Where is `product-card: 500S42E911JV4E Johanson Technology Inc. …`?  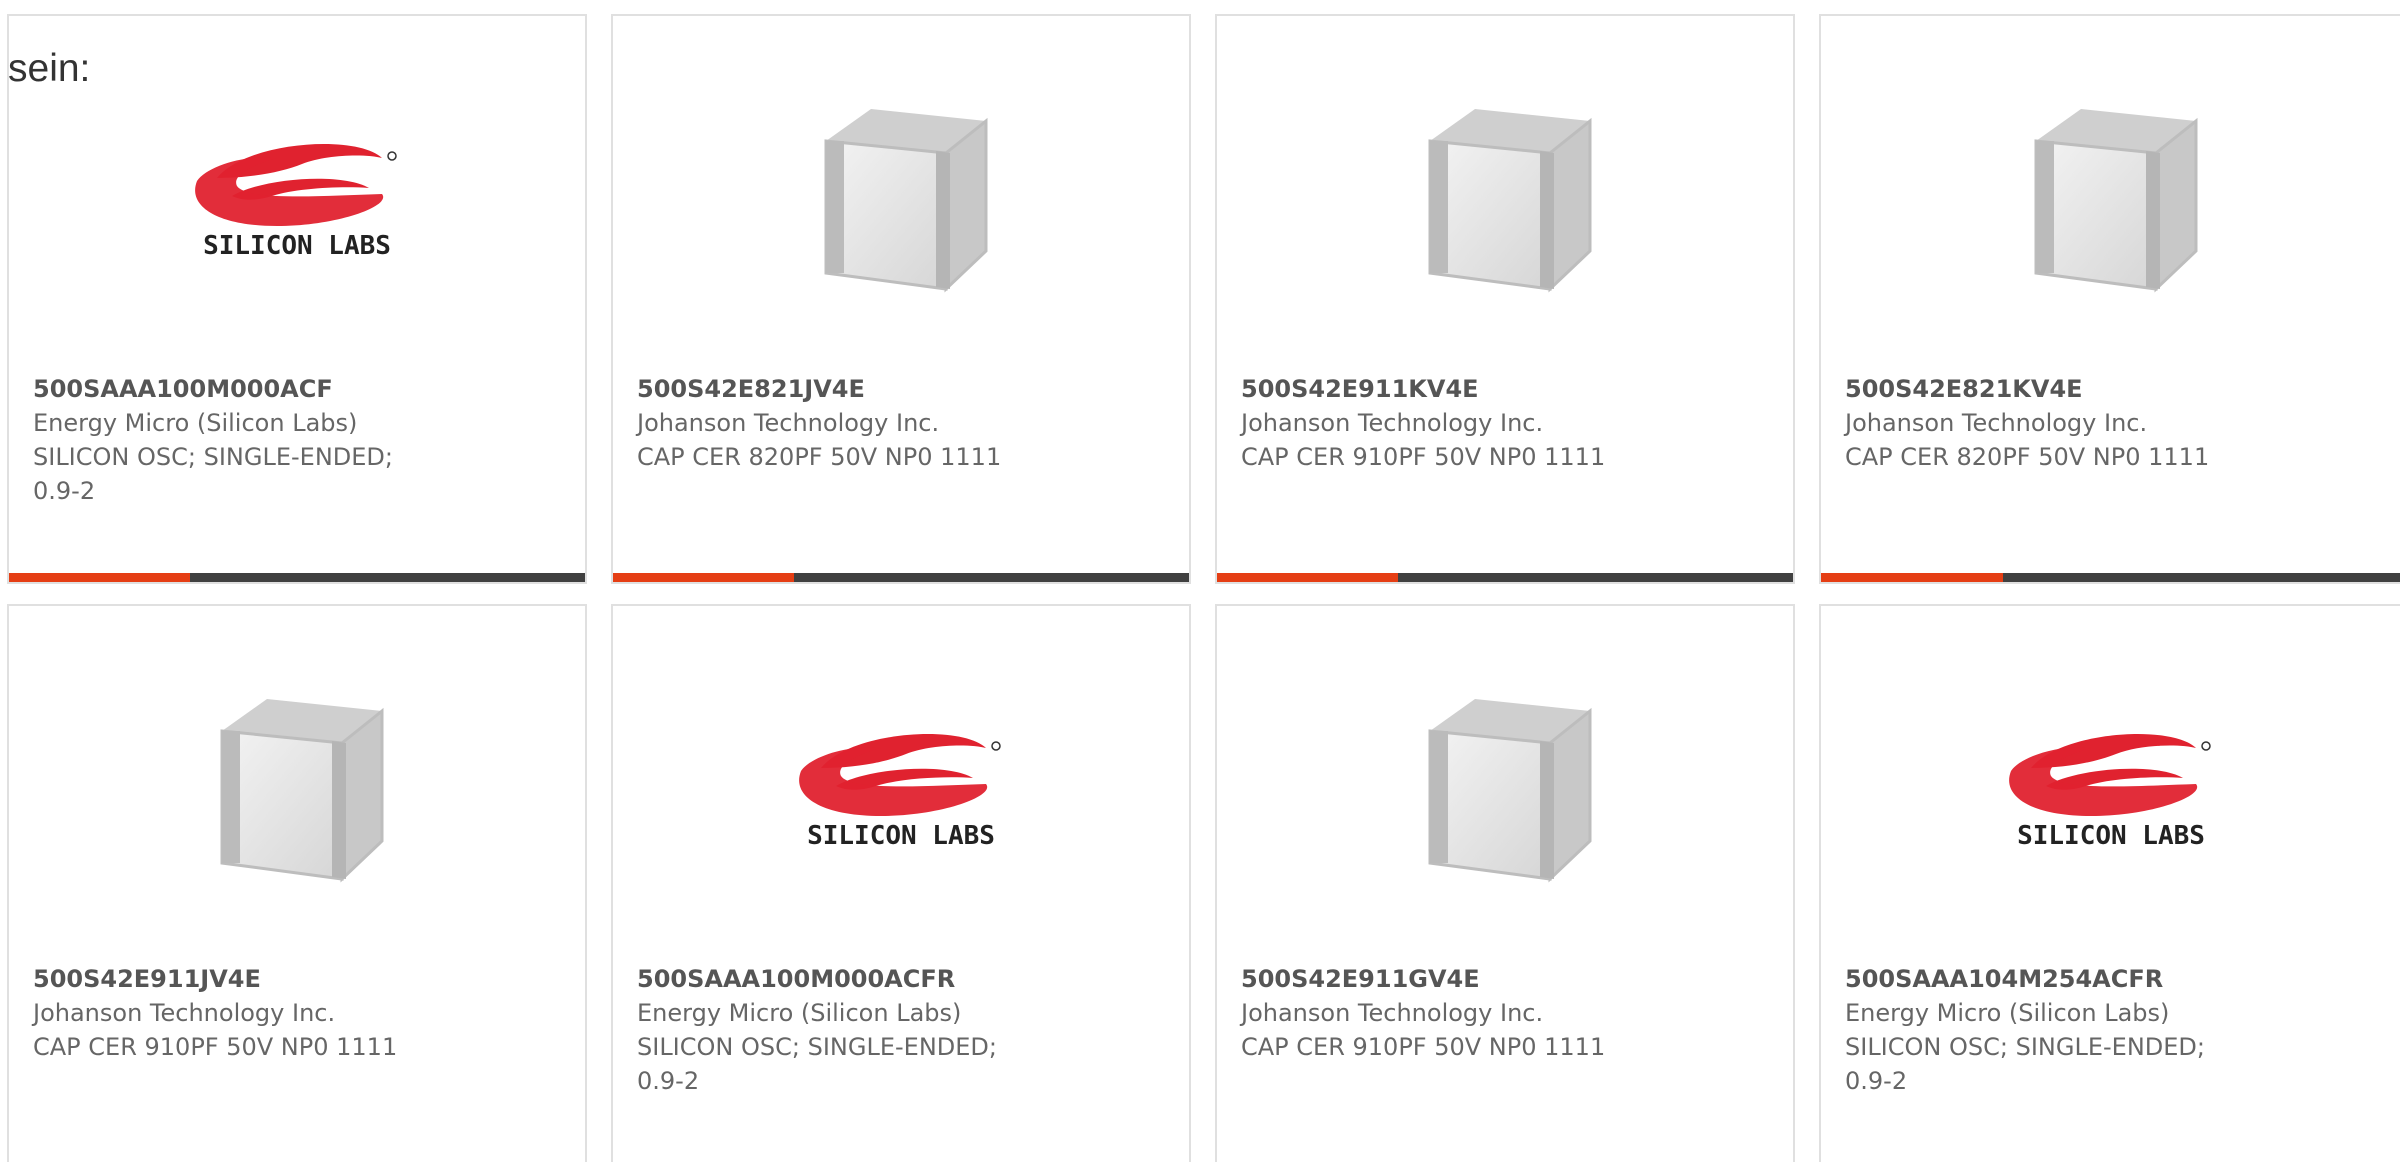
product-card: 500S42E911JV4E Johanson Technology Inc. … is located at coordinates (297, 883).